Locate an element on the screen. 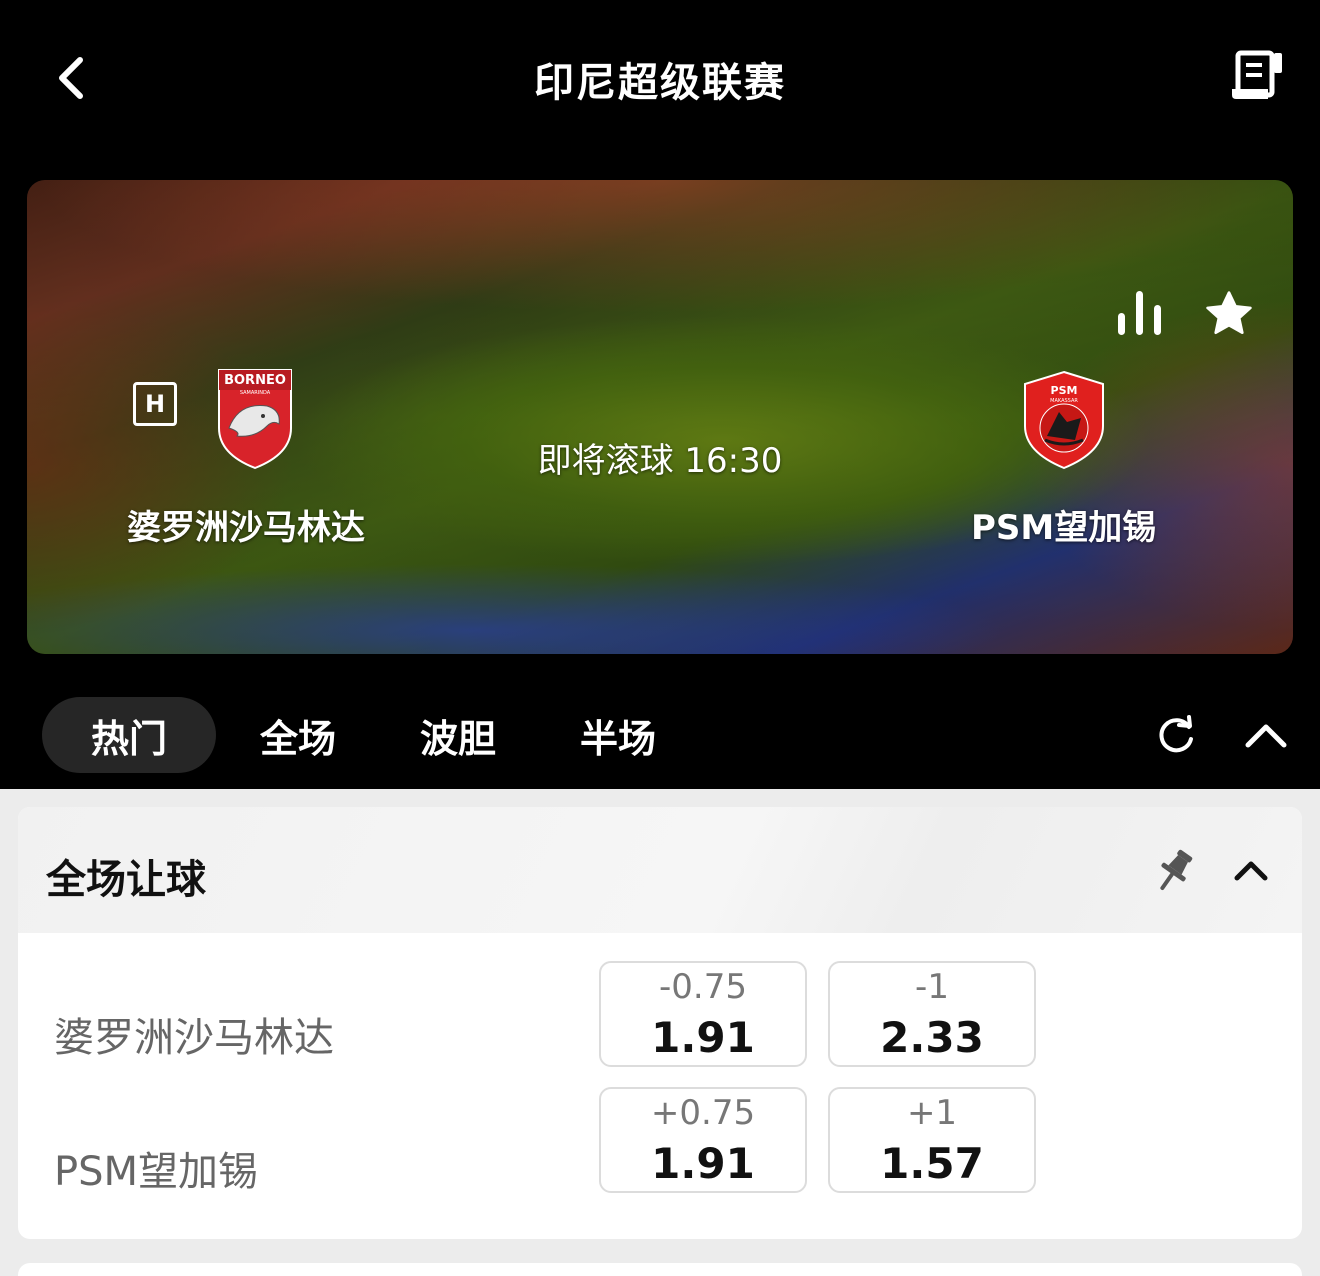 Image resolution: width=1320 pixels, height=1276 pixels. odds-button: -1 2.33 is located at coordinates (932, 1014).